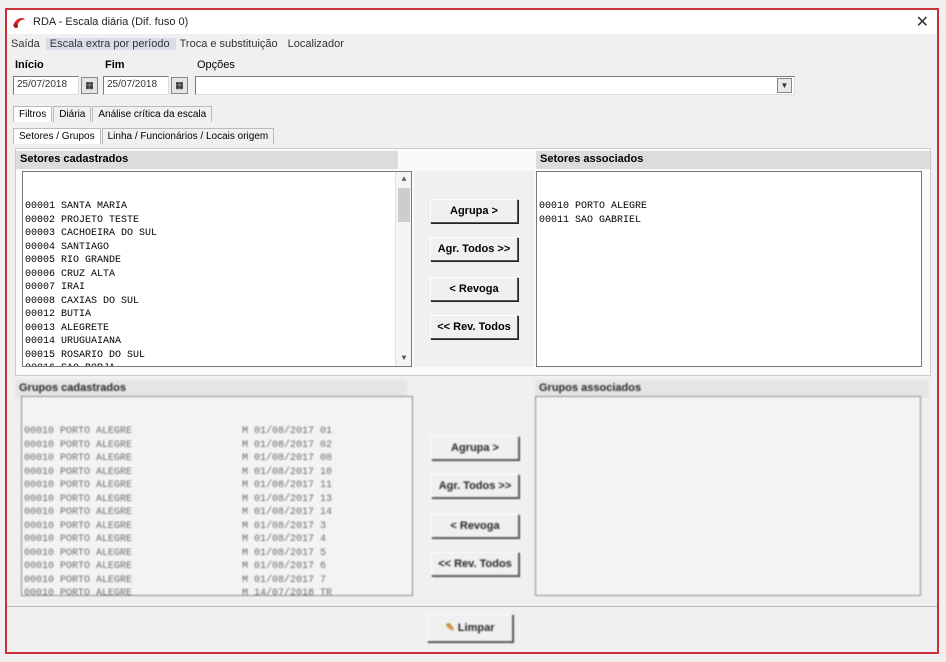  Describe the element at coordinates (475, 448) in the screenshot. I see `grupos-agrupa-button: Agrupa >` at that location.